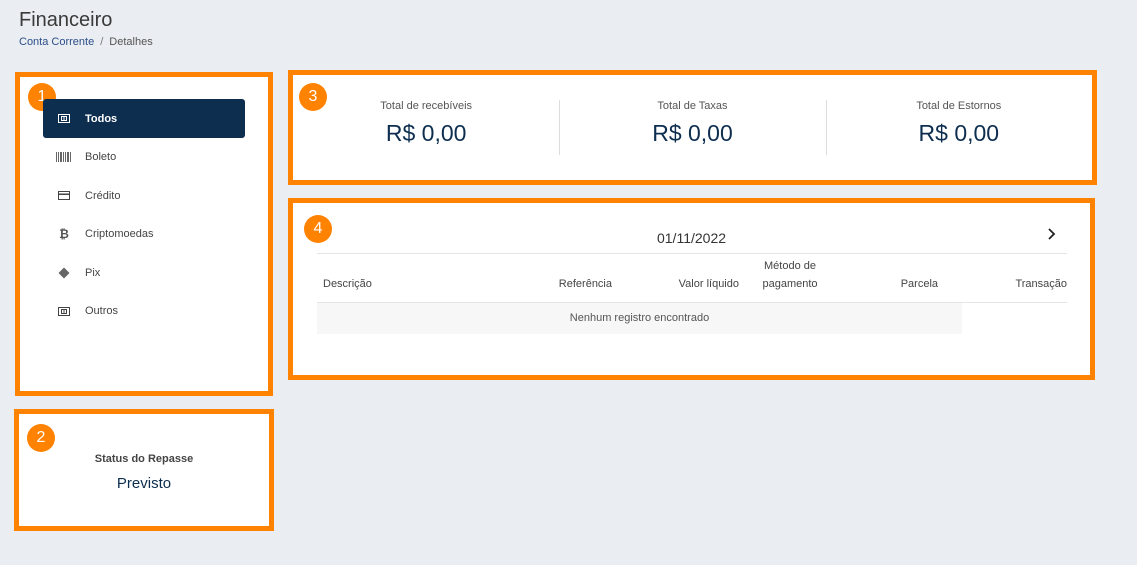 Image resolution: width=1137 pixels, height=565 pixels. Describe the element at coordinates (691, 238) in the screenshot. I see `current-date: 01/11/2022` at that location.